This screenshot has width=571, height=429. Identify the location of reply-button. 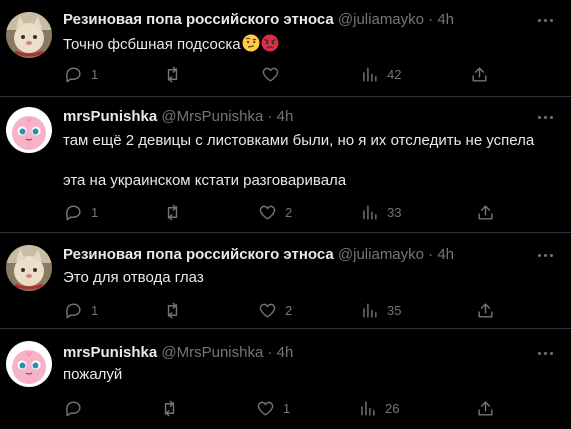
(77, 408).